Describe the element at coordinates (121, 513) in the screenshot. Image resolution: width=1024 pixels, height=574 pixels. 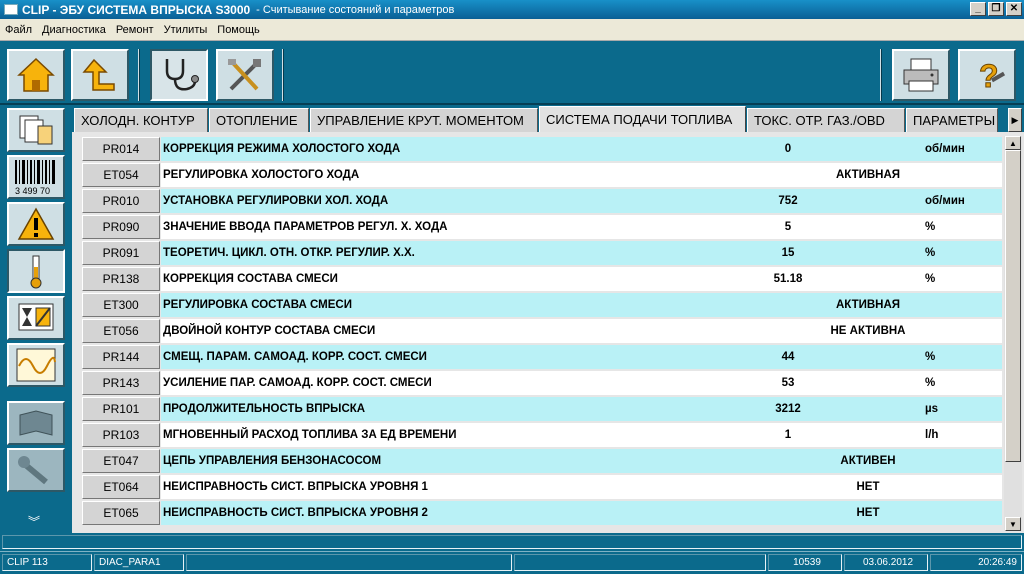
I see `parameter-code: ET065` at that location.